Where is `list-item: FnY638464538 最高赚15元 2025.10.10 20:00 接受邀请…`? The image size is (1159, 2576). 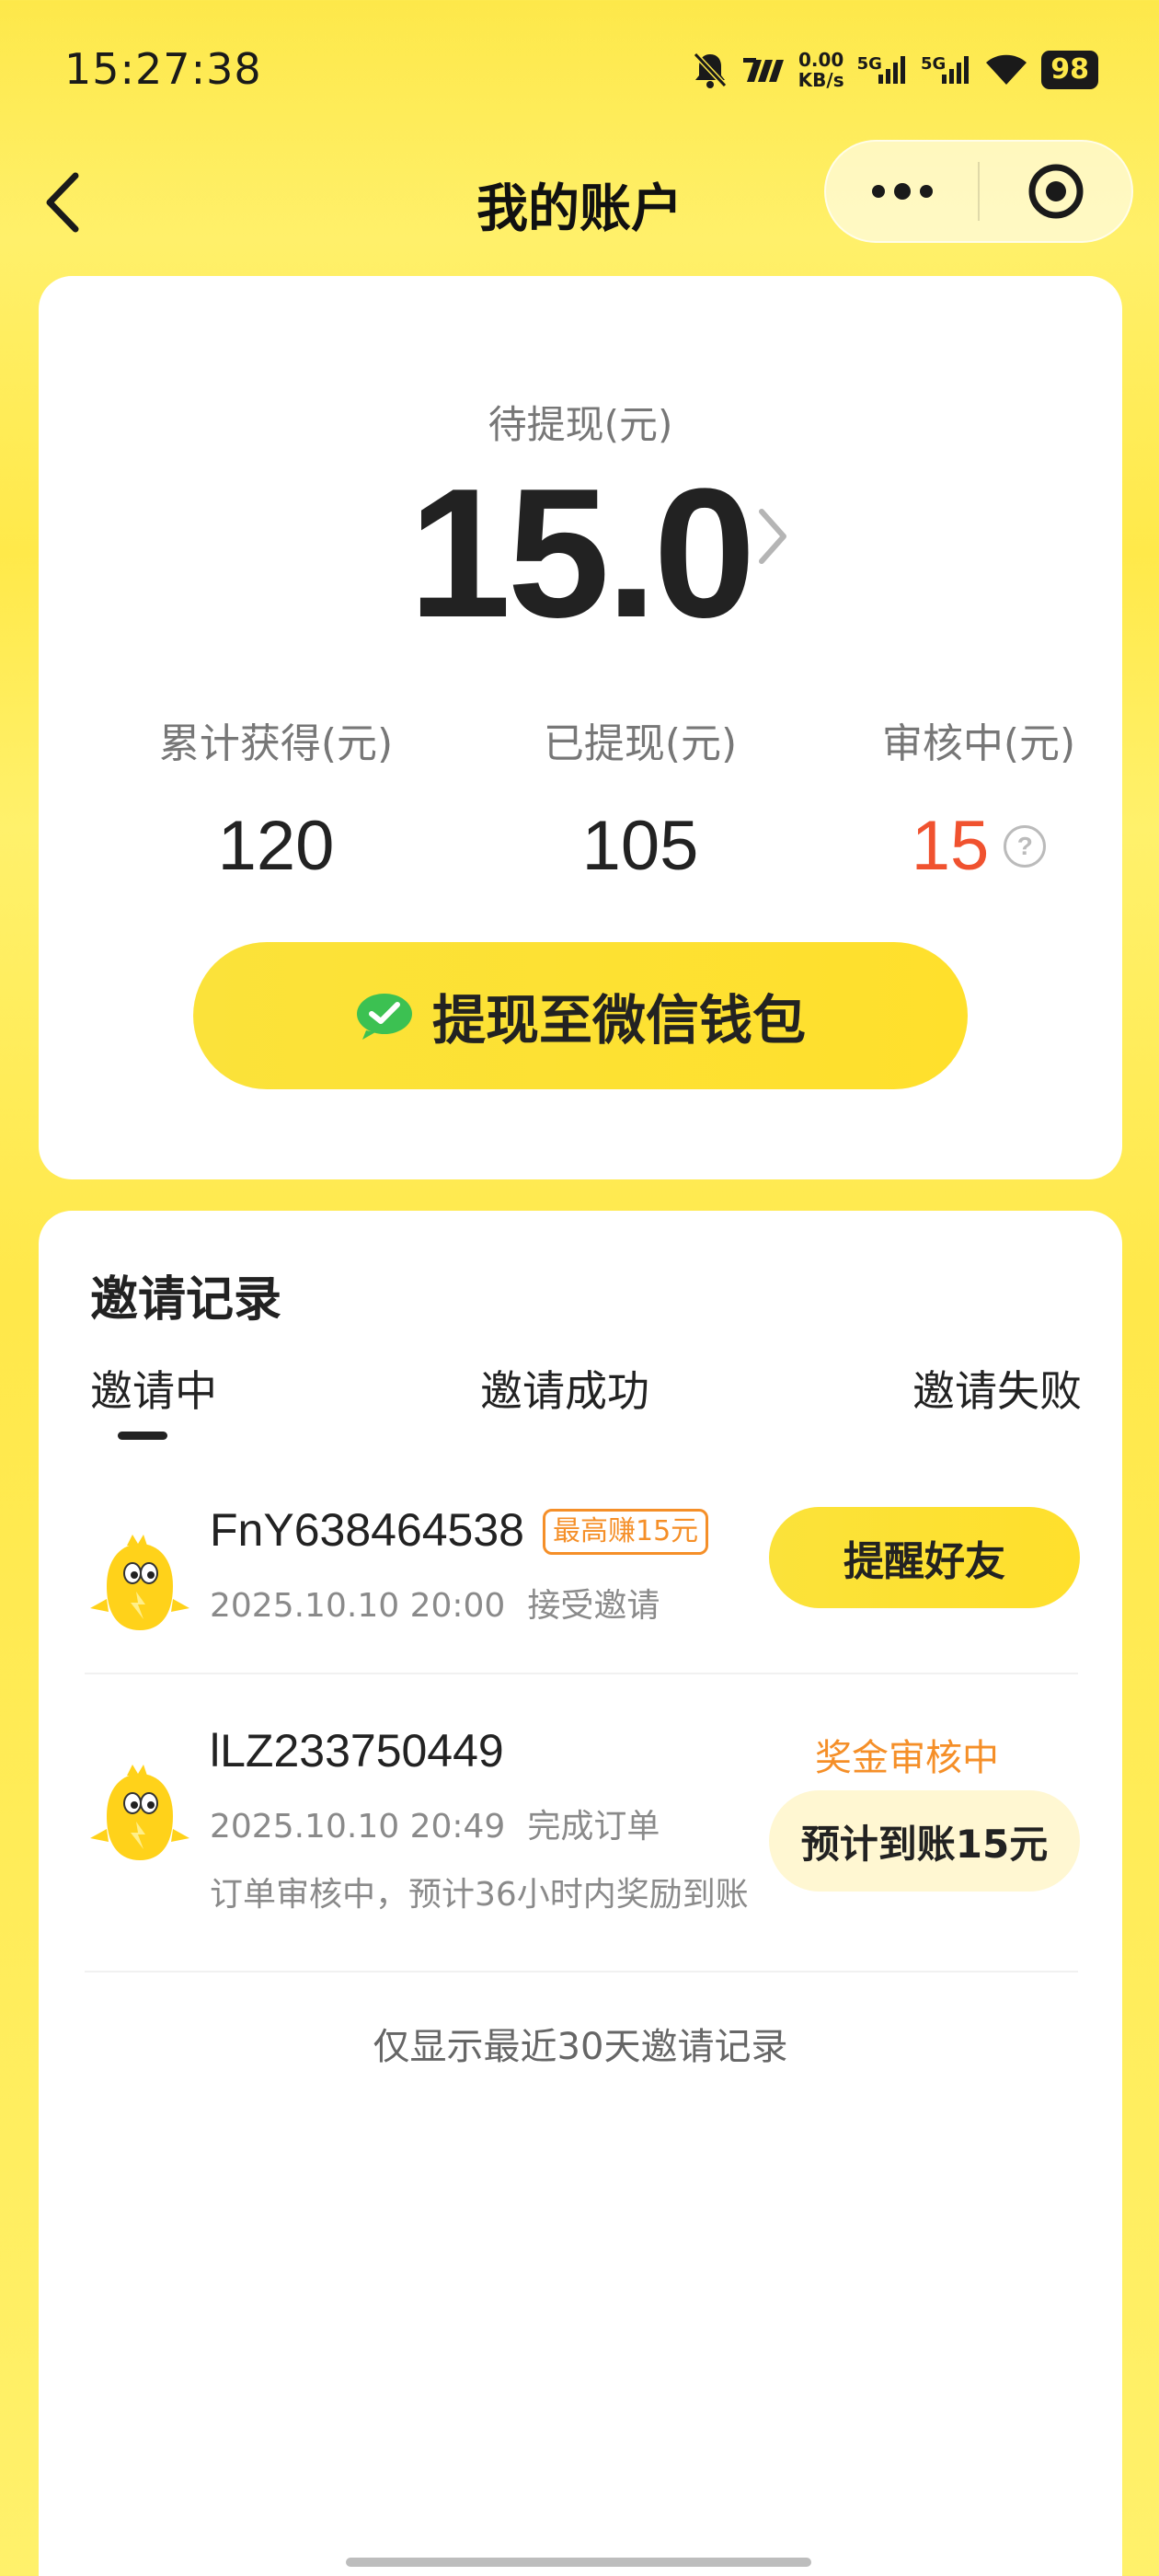 list-item: FnY638464538 最高赚15元 2025.10.10 20:00 接受邀请… is located at coordinates (580, 1579).